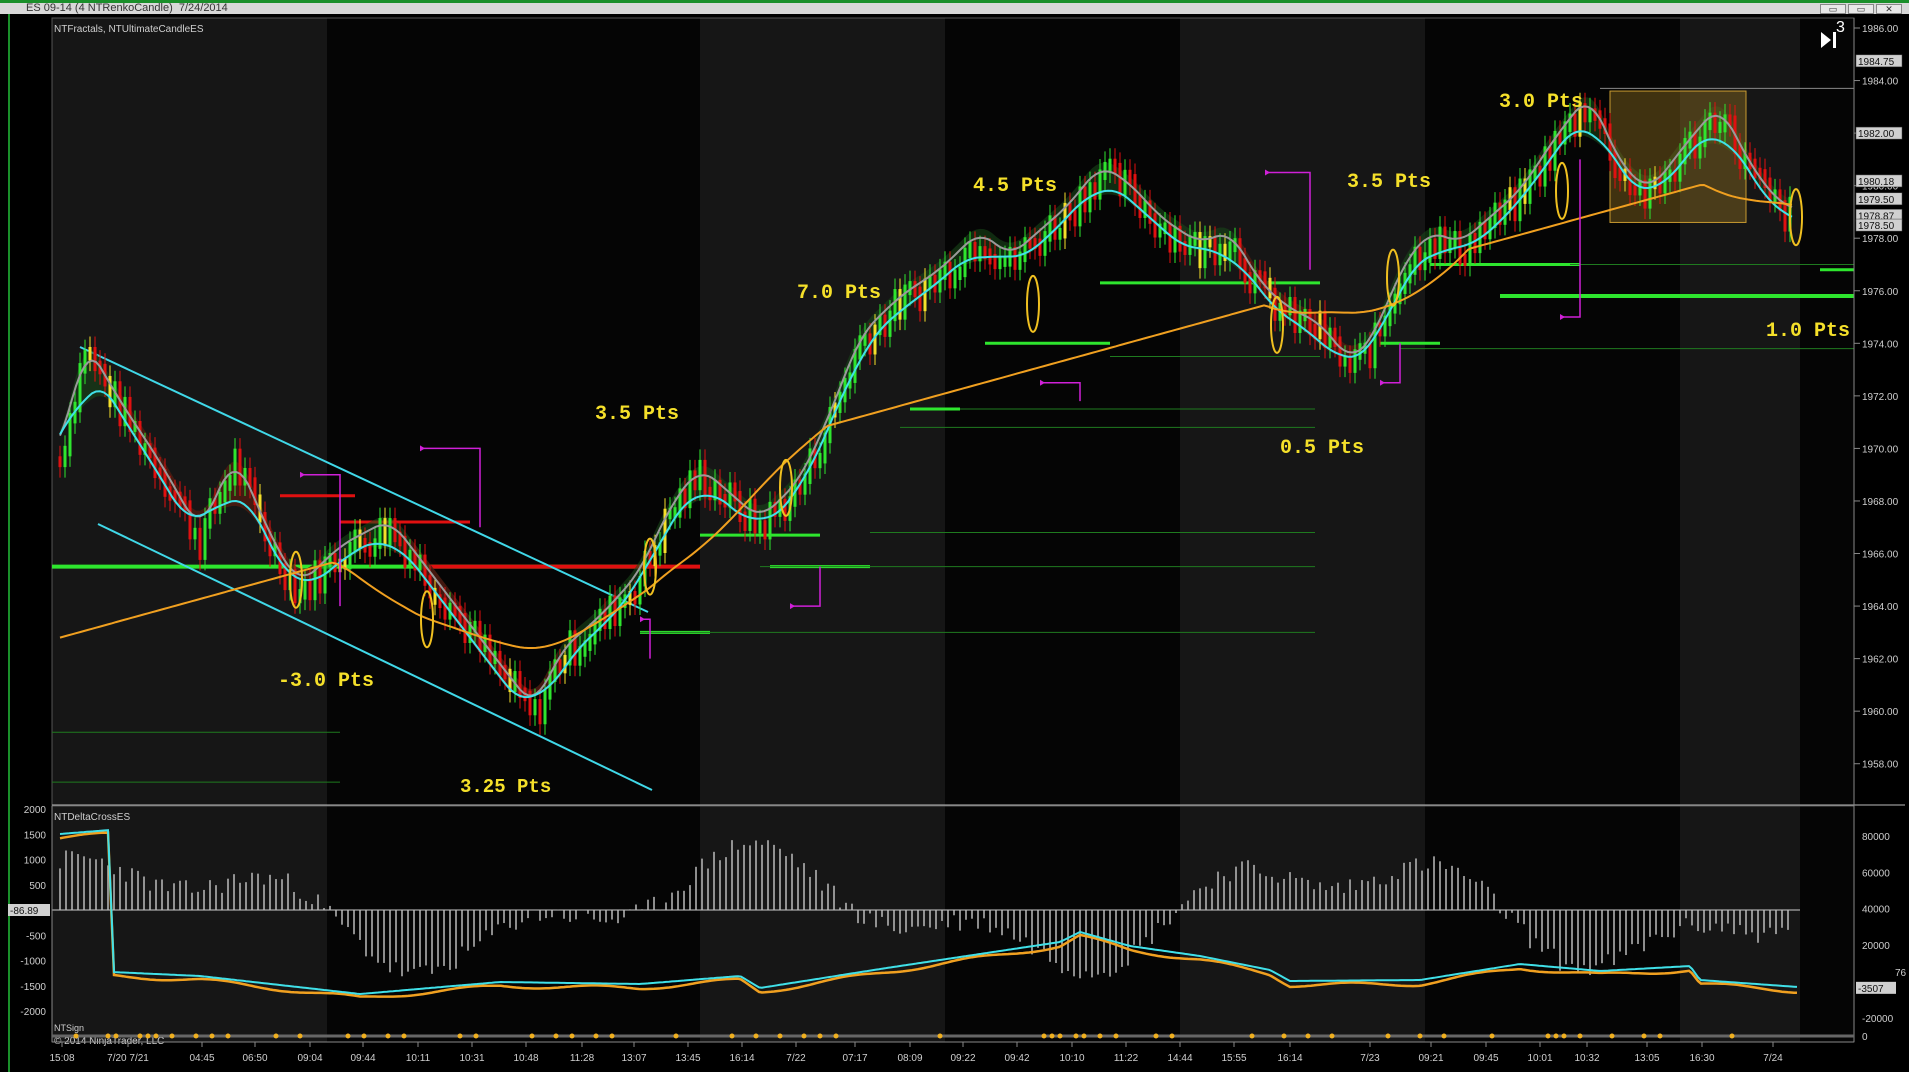 The image size is (1909, 1072). What do you see at coordinates (962, 1058) in the screenshot?
I see `time-tick-label: 09:22` at bounding box center [962, 1058].